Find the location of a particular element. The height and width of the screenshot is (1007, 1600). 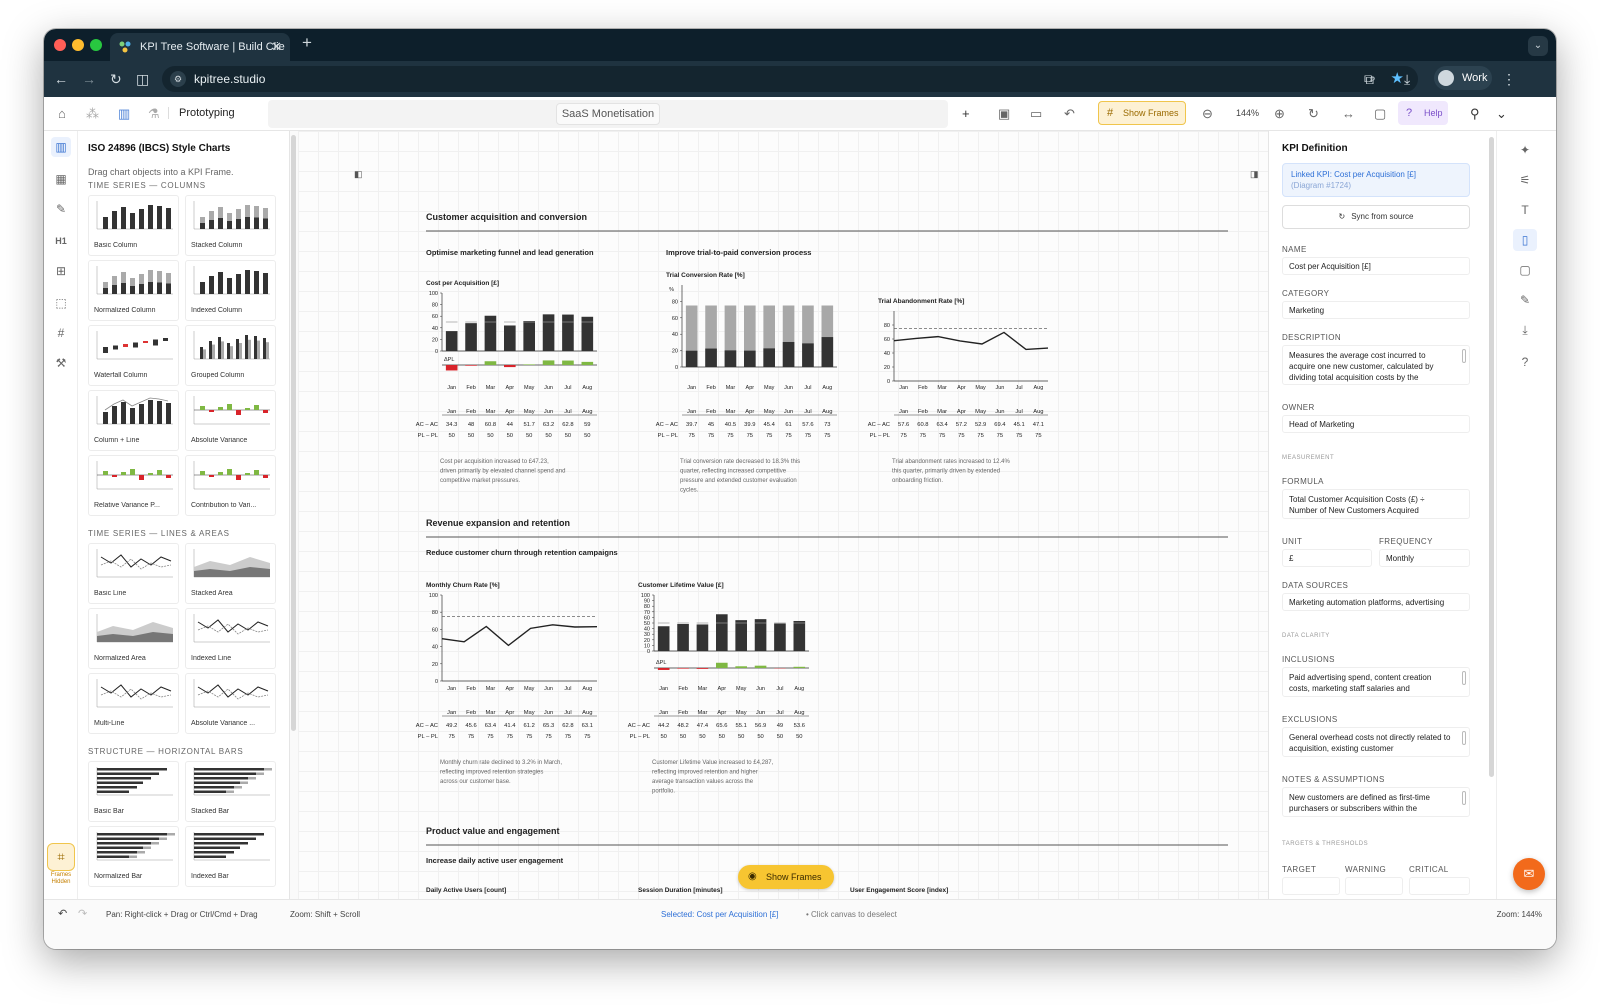

chart-template-card: Stacked Area is located at coordinates (230, 573).